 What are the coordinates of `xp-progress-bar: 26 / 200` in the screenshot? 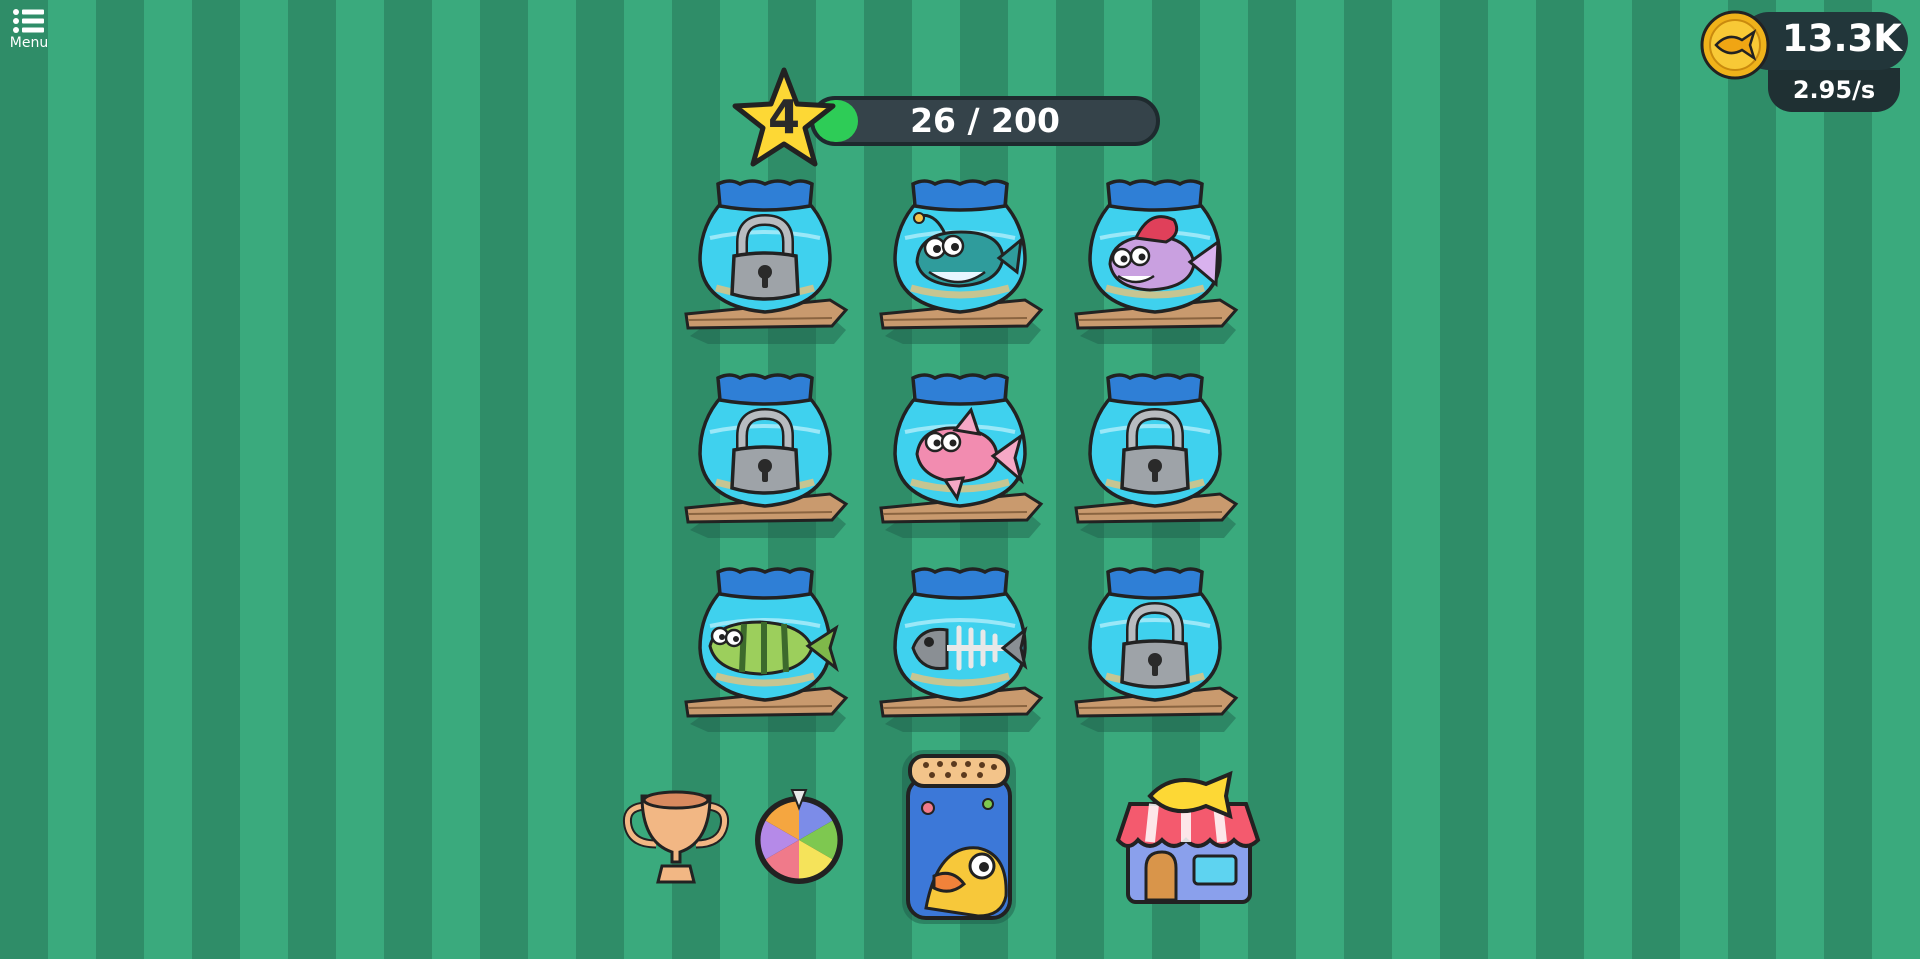 It's located at (985, 121).